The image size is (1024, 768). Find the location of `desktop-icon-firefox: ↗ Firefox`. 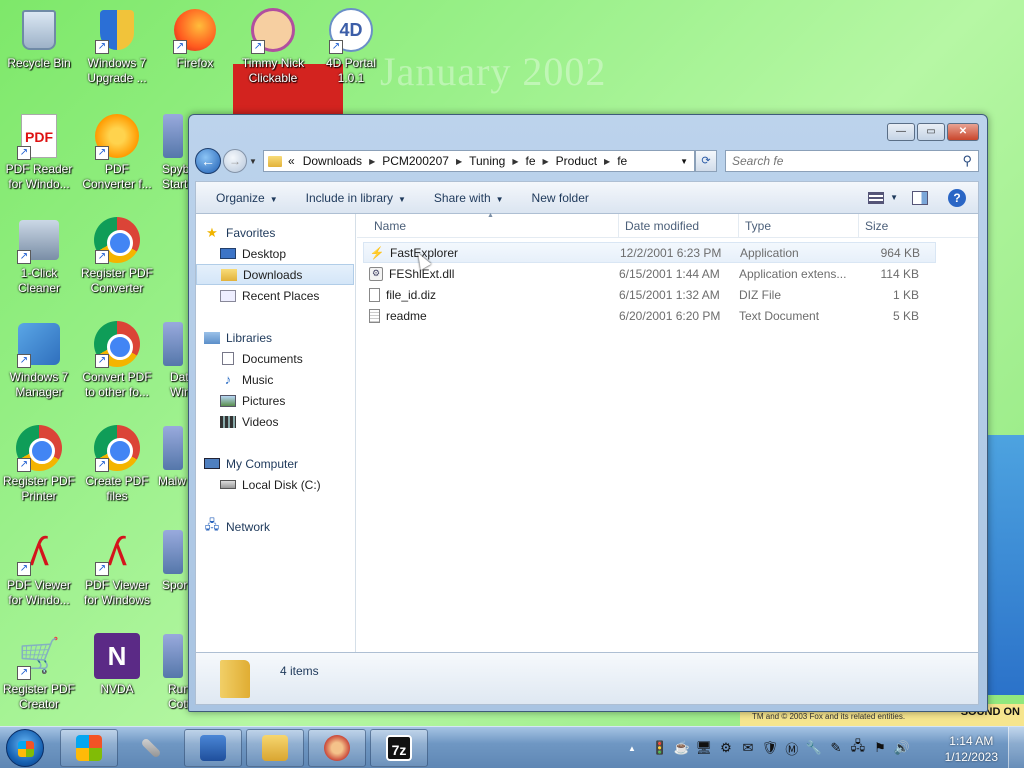

desktop-icon-firefox: ↗ Firefox is located at coordinates (195, 38).